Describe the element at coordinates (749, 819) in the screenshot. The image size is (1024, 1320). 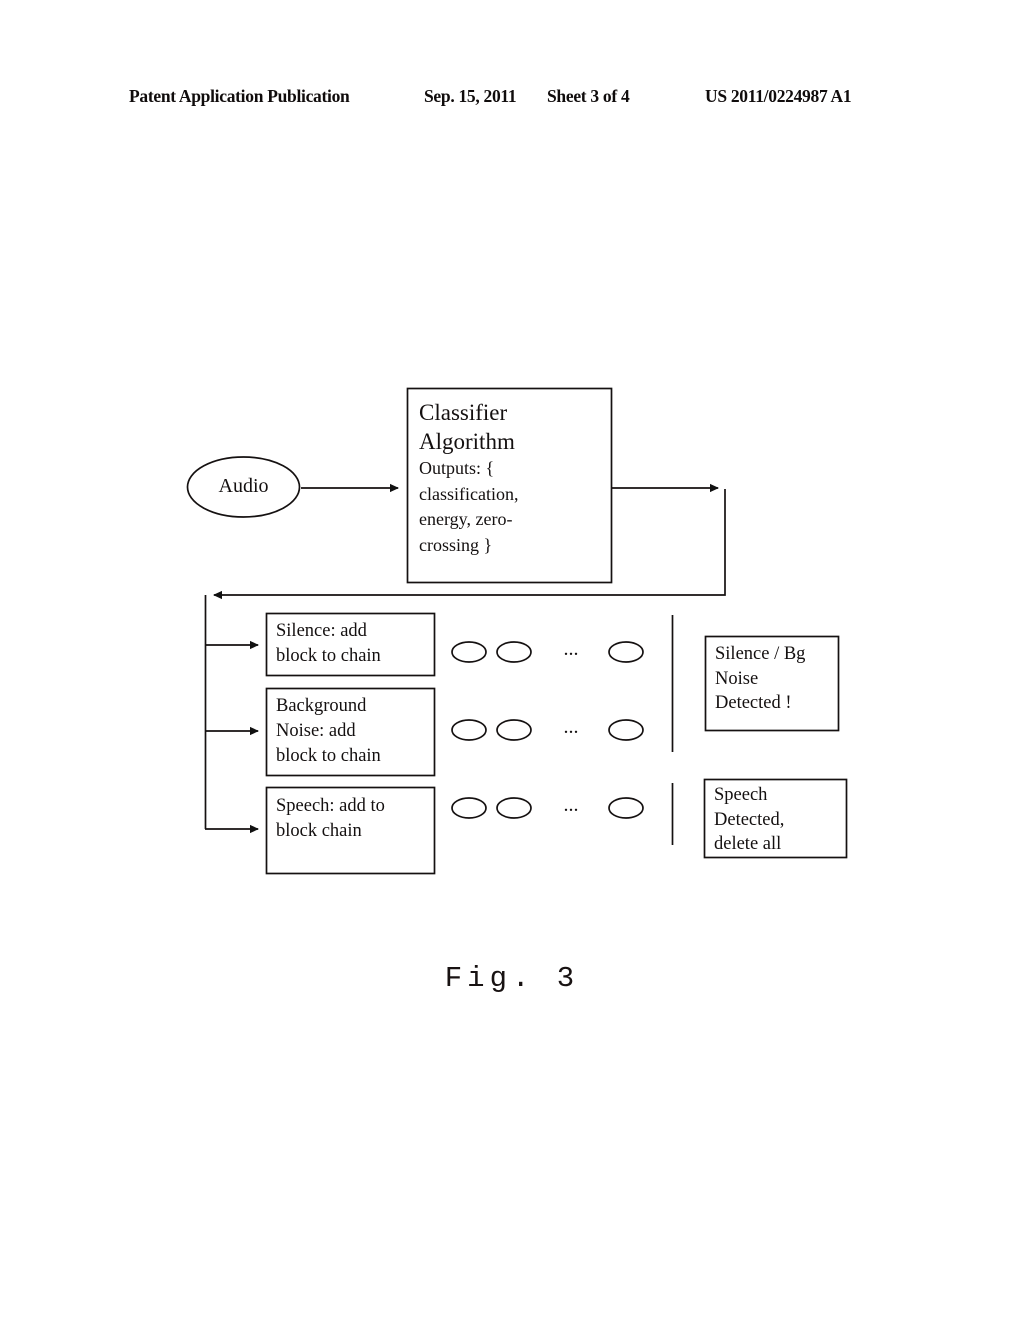
I see `result-box-speech-label: Speech Detected, delete all` at that location.